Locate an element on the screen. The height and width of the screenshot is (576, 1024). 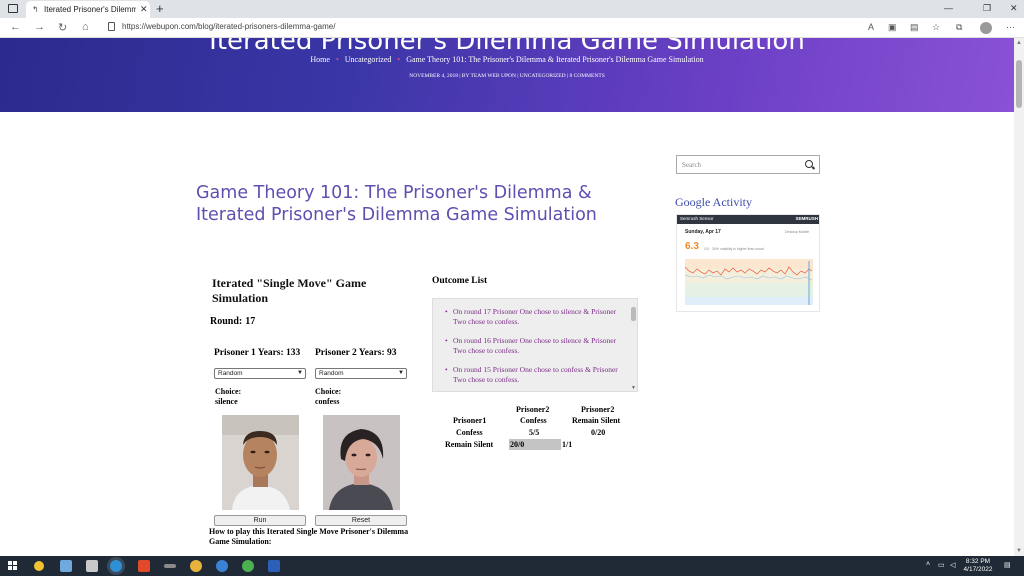
taskbar: ˄ ▭ ◁ 8:32 PM 4/17/2022 ▤ is located at coordinates (512, 566).